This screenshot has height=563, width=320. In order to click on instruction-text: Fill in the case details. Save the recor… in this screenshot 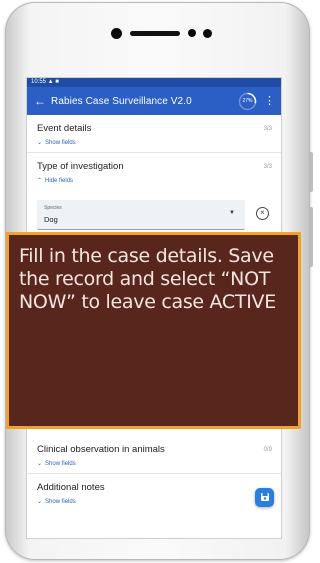, I will do `click(147, 279)`.